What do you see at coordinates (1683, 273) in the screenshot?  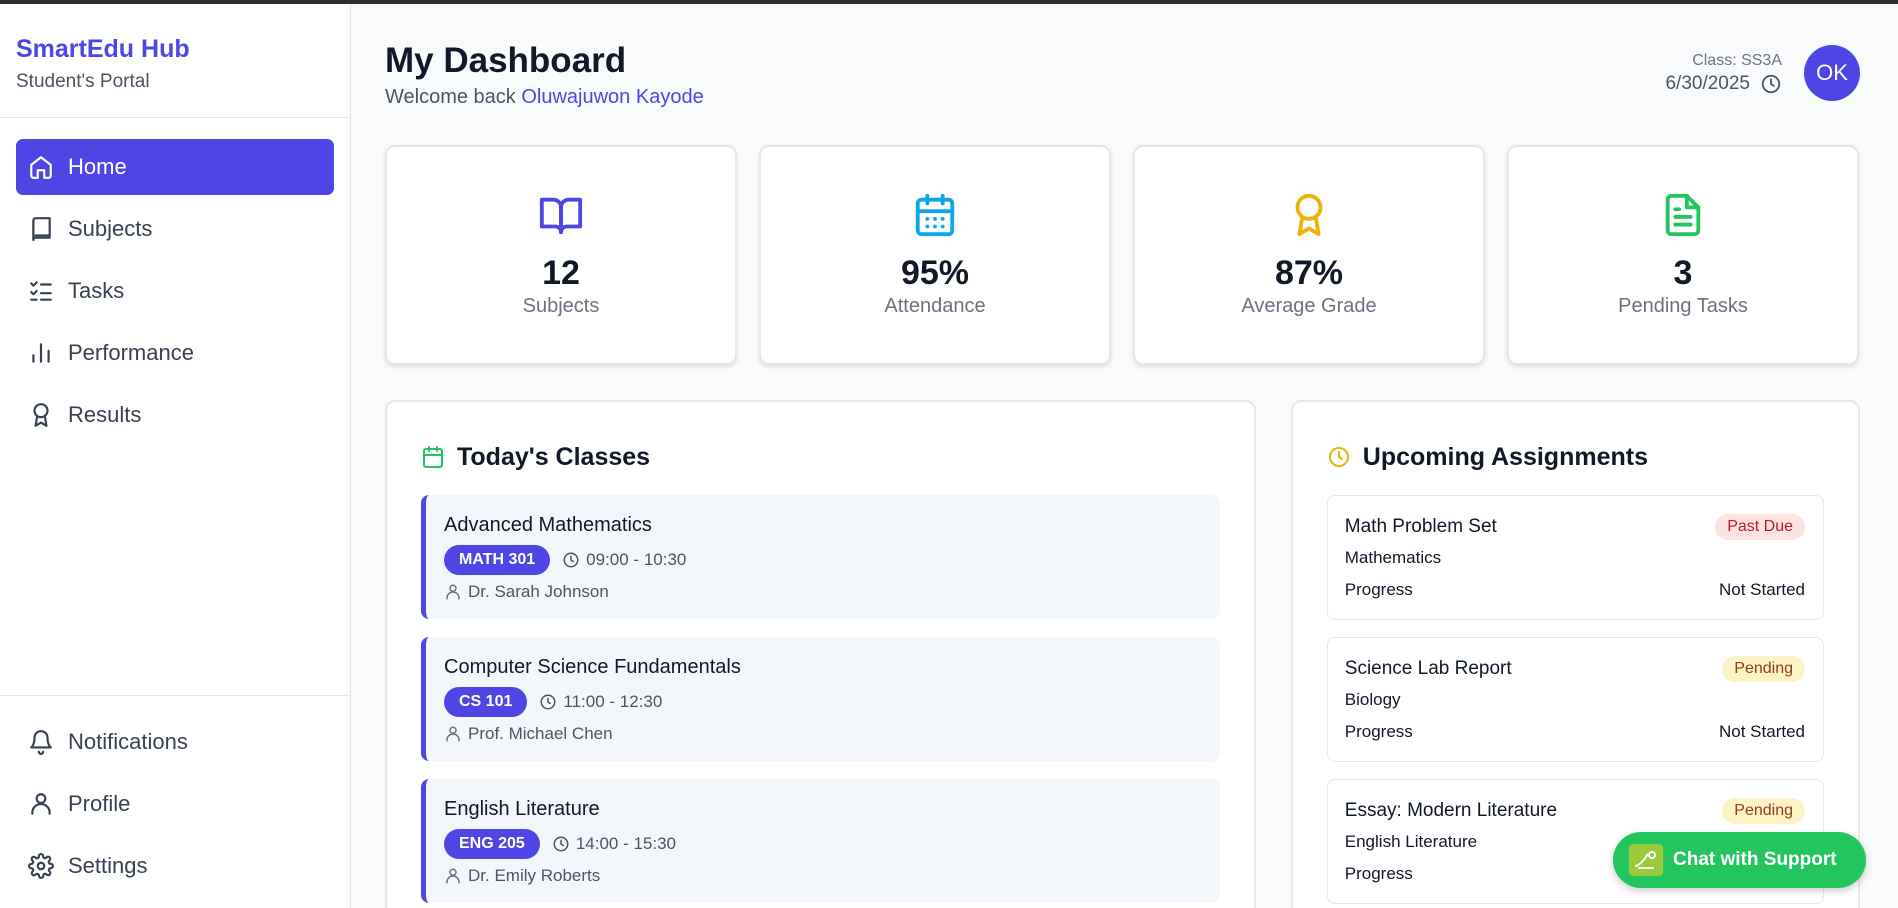 I see `stat-value: 3` at bounding box center [1683, 273].